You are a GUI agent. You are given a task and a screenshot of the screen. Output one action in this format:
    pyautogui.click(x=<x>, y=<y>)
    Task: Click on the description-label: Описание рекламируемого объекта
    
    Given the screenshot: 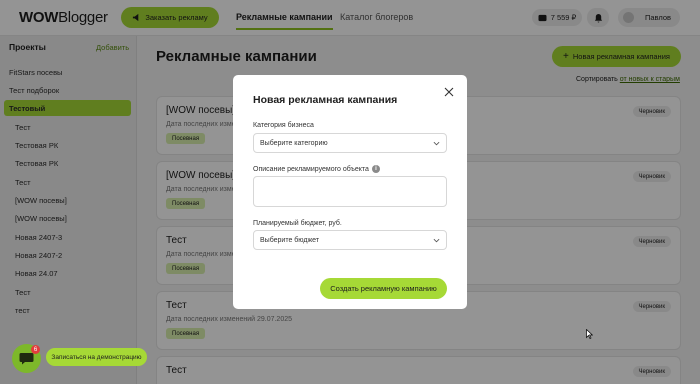 What is the action you would take?
    pyautogui.click(x=311, y=169)
    